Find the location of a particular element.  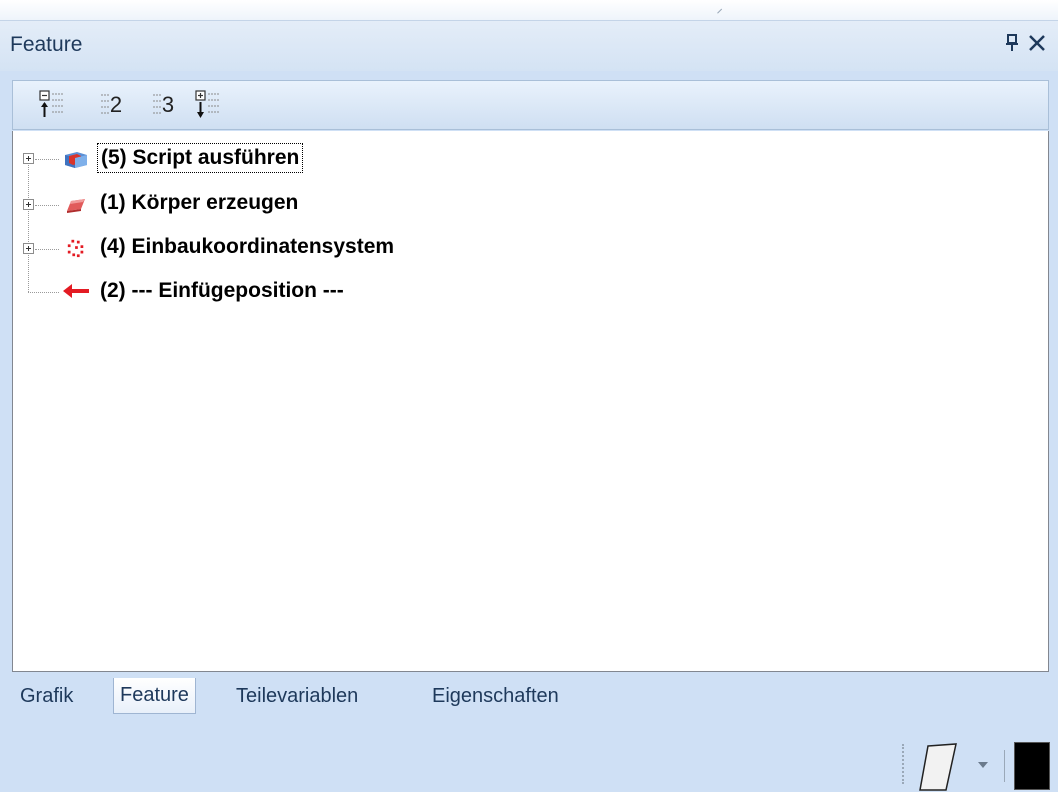

level-3-label: 3 is located at coordinates (168, 104).